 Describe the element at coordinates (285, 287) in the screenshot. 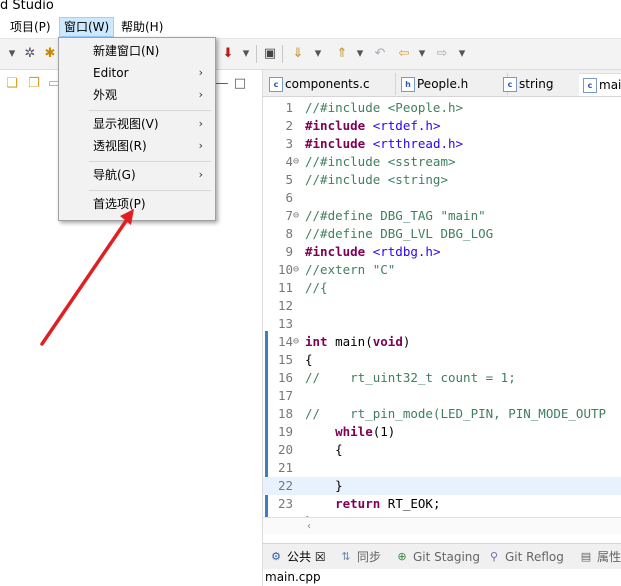

I see `line-number: 11` at that location.